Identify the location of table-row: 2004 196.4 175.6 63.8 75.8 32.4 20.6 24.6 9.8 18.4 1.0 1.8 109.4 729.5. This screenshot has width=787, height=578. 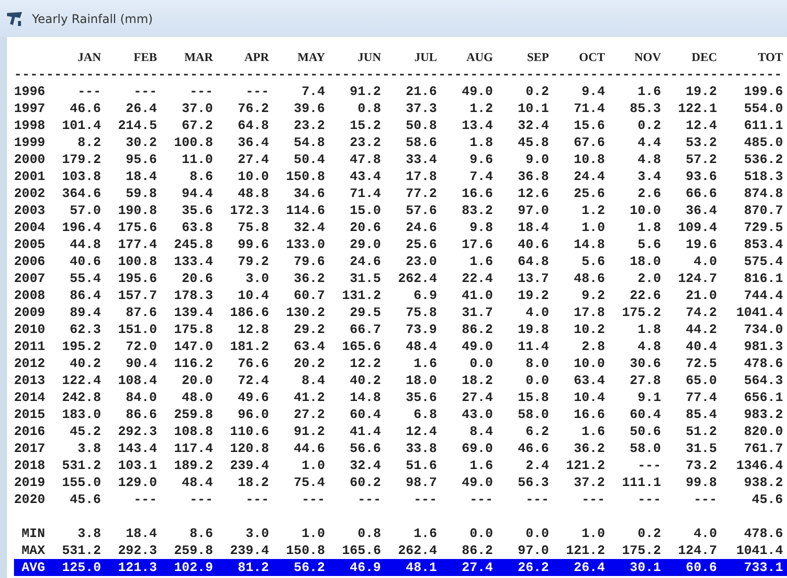
(400, 227).